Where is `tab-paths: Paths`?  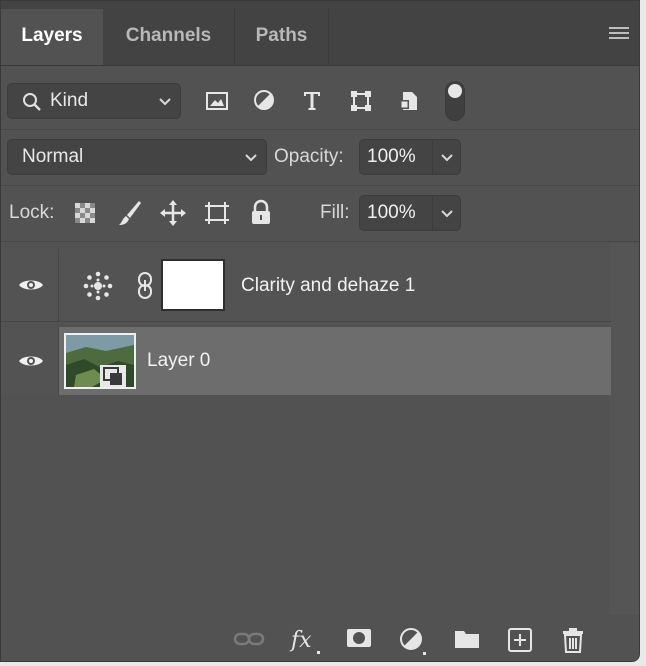
tab-paths: Paths is located at coordinates (282, 37).